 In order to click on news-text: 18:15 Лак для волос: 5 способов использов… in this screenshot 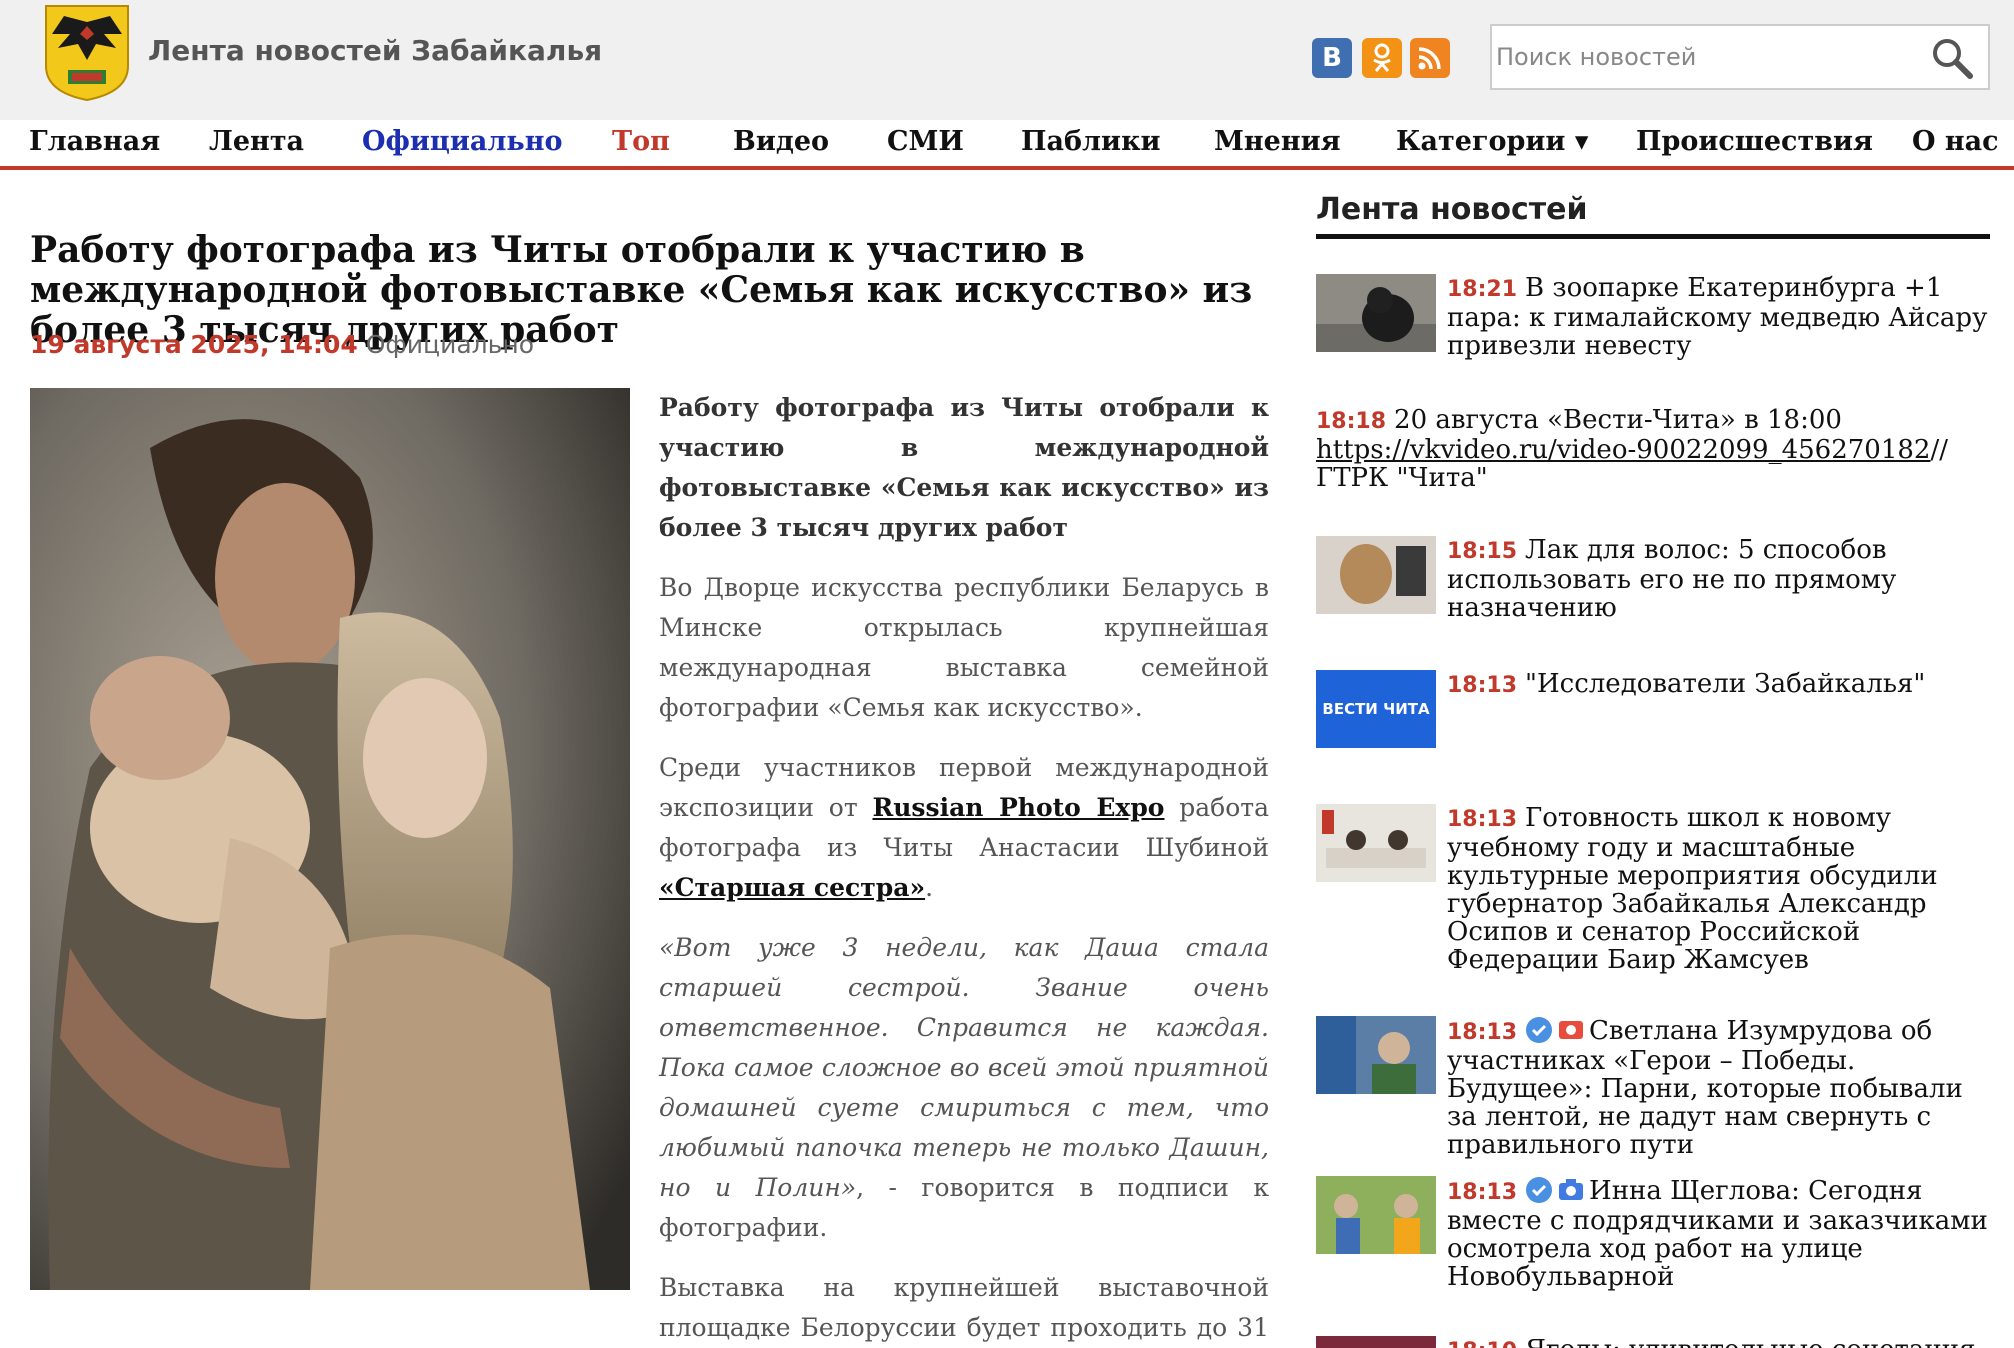, I will do `click(1718, 579)`.